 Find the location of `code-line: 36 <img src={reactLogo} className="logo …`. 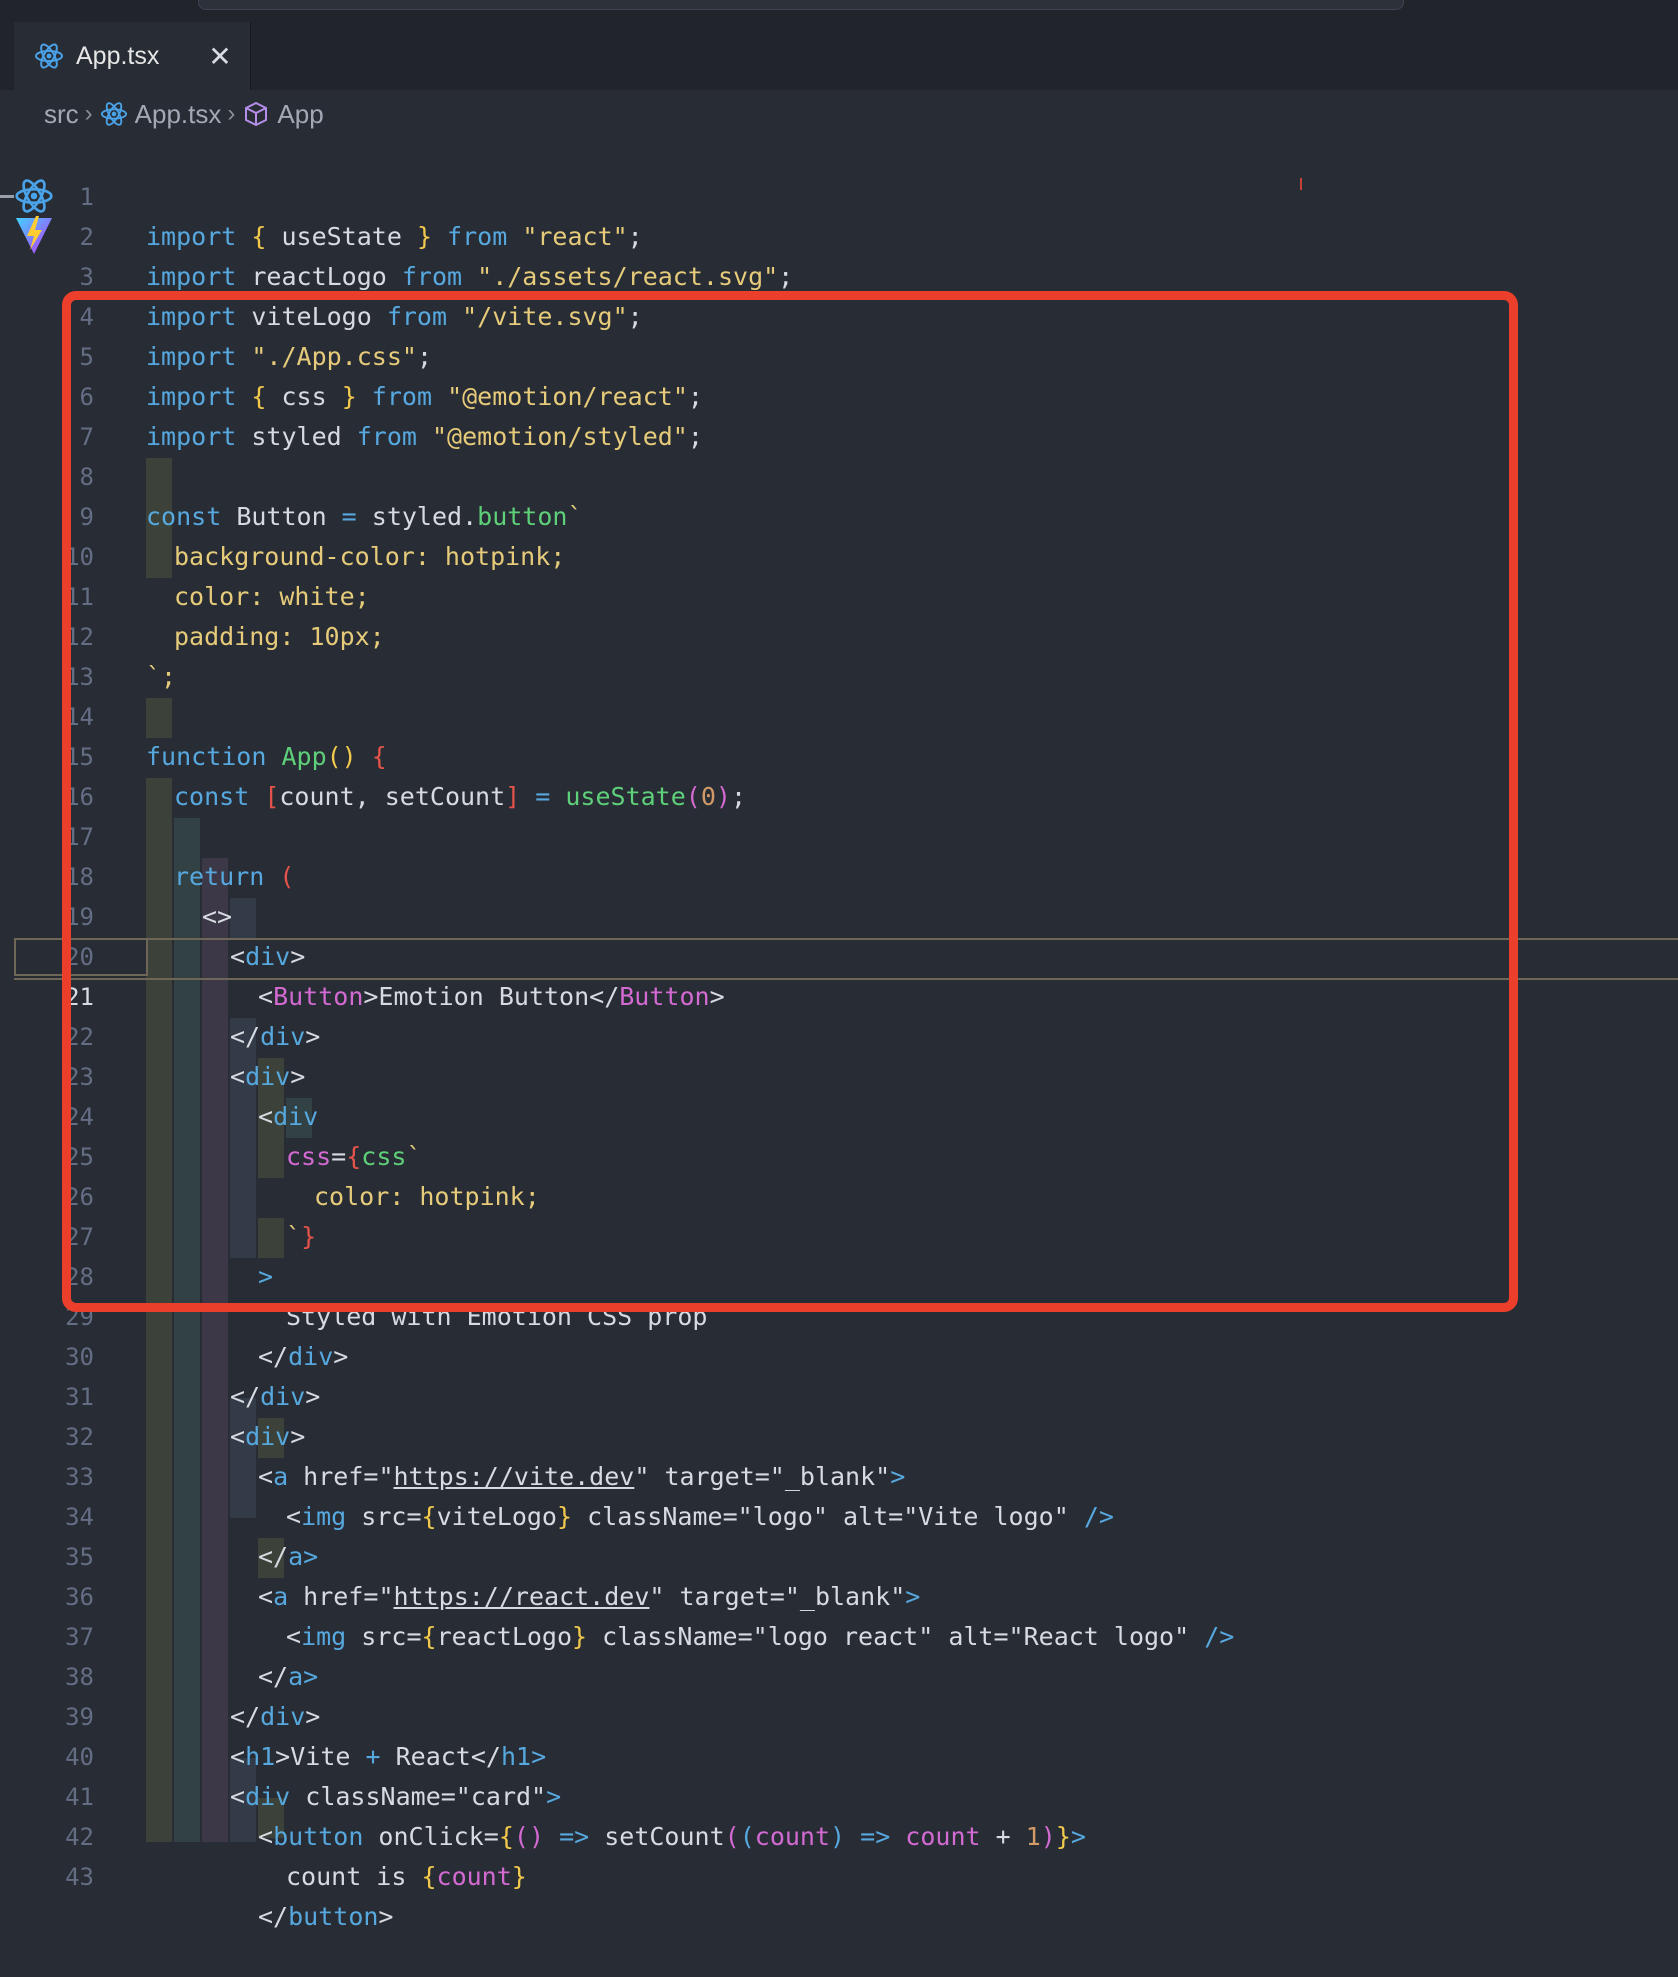

code-line: 36 <img src={reactLogo} className="logo … is located at coordinates (839, 1594).